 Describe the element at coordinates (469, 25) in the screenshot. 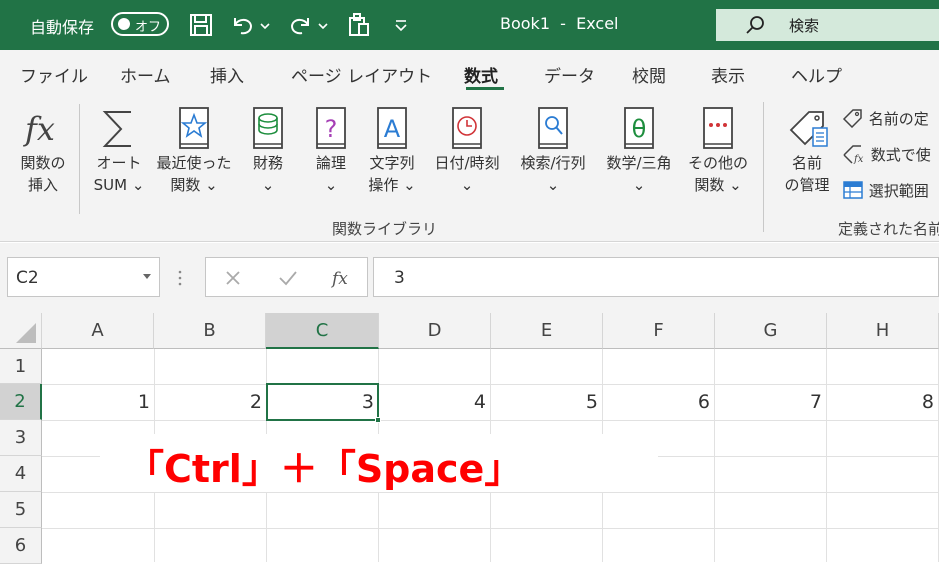

I see `title-bar: 自動保存 オフ Book1 - Excel 検索` at that location.